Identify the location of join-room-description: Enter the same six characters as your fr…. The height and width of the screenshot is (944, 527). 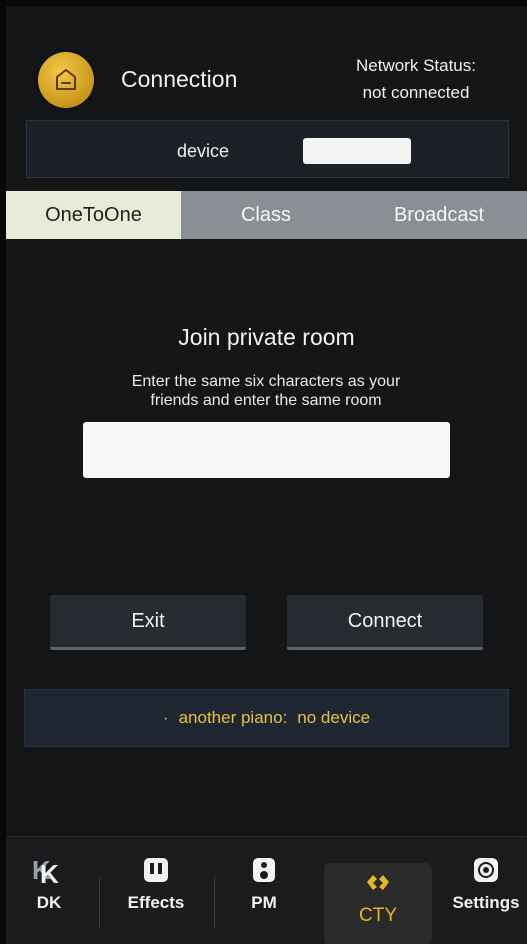
(266, 391).